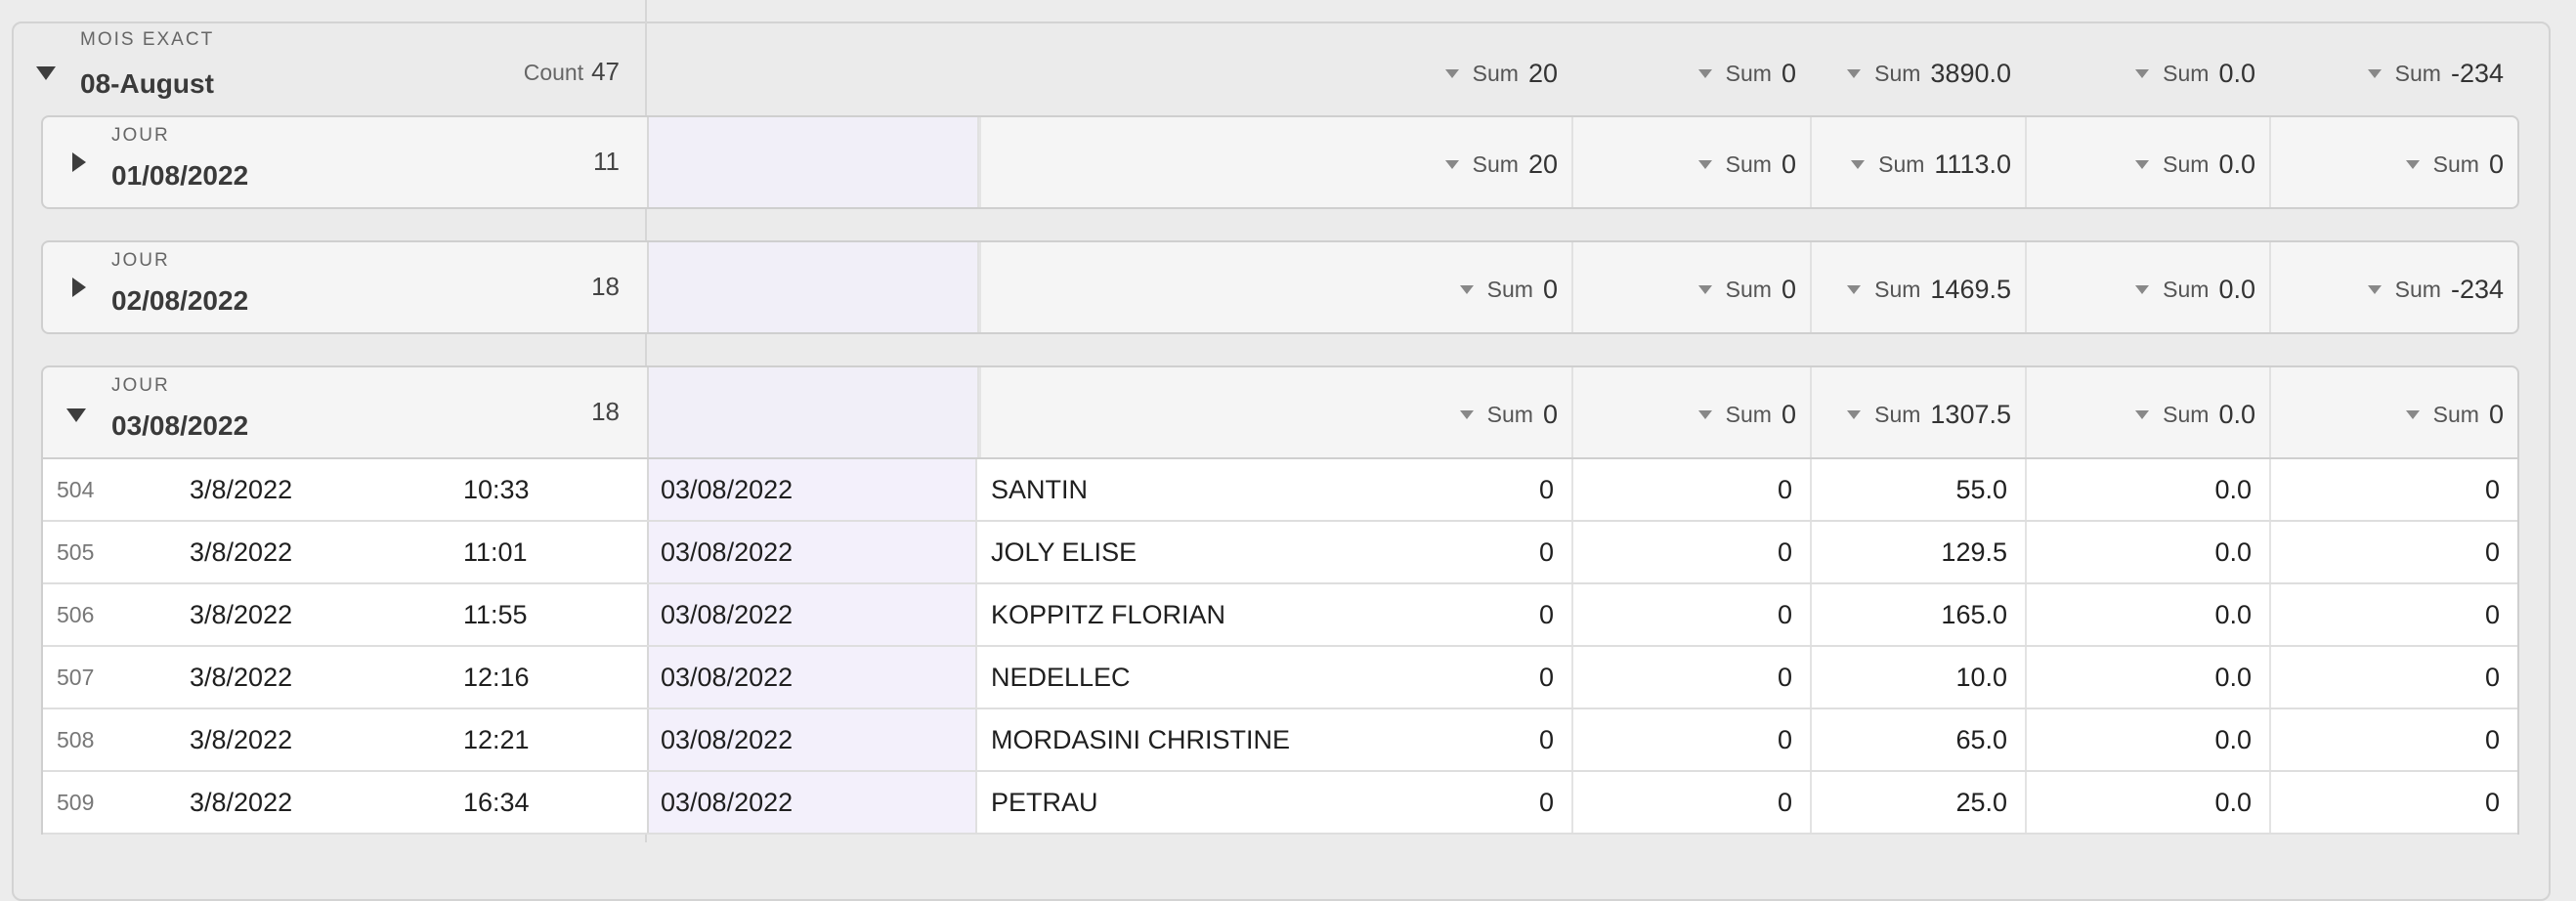 This screenshot has height=901, width=2576. Describe the element at coordinates (1061, 677) in the screenshot. I see `cell-client: NEDELLEC` at that location.